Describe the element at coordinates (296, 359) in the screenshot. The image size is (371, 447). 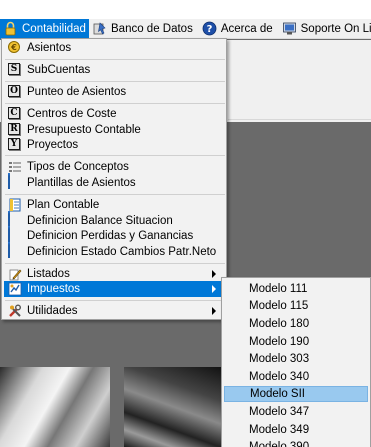
I see `submenu-item-modelo-303: Modelo 303` at that location.